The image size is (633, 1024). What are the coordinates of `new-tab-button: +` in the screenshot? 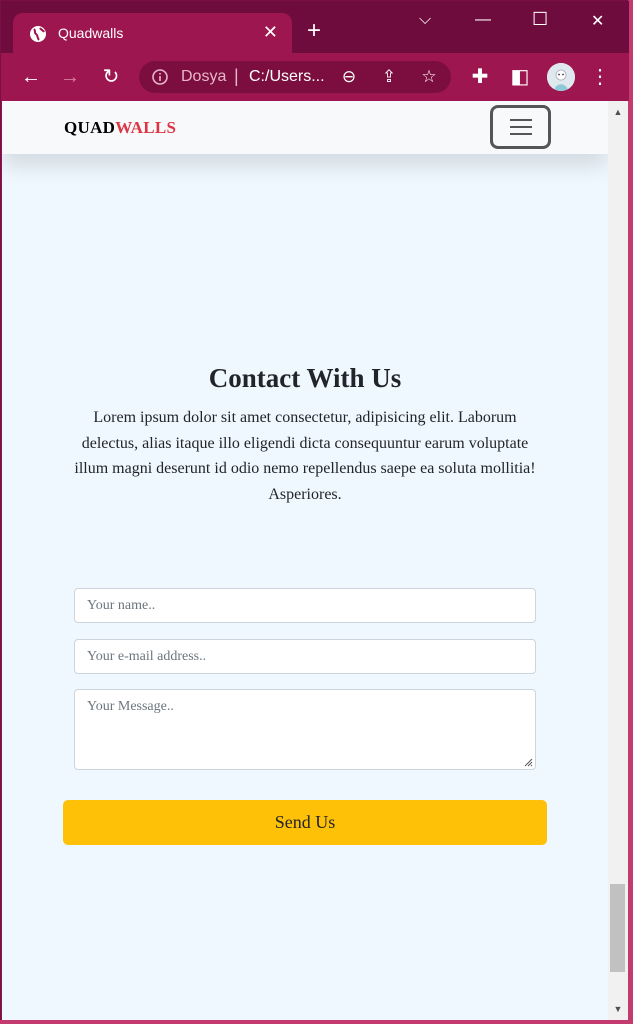 It's located at (314, 31).